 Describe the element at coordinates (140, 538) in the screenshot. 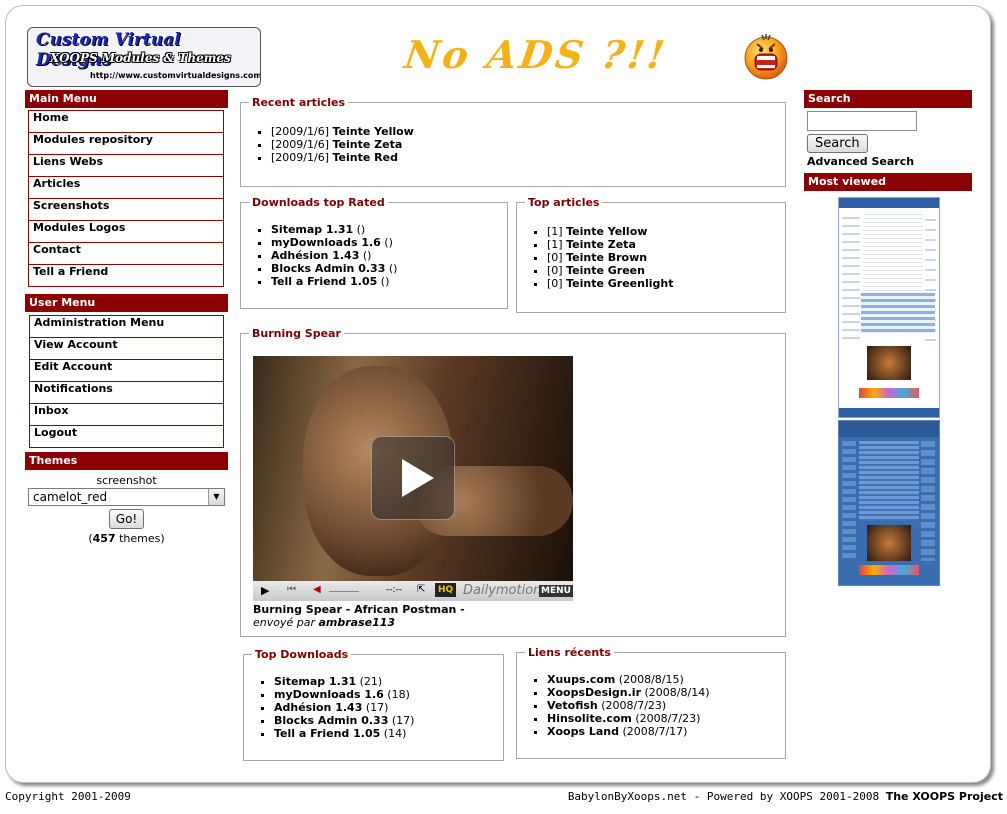

I see `themes-count-suffix: themes)` at that location.